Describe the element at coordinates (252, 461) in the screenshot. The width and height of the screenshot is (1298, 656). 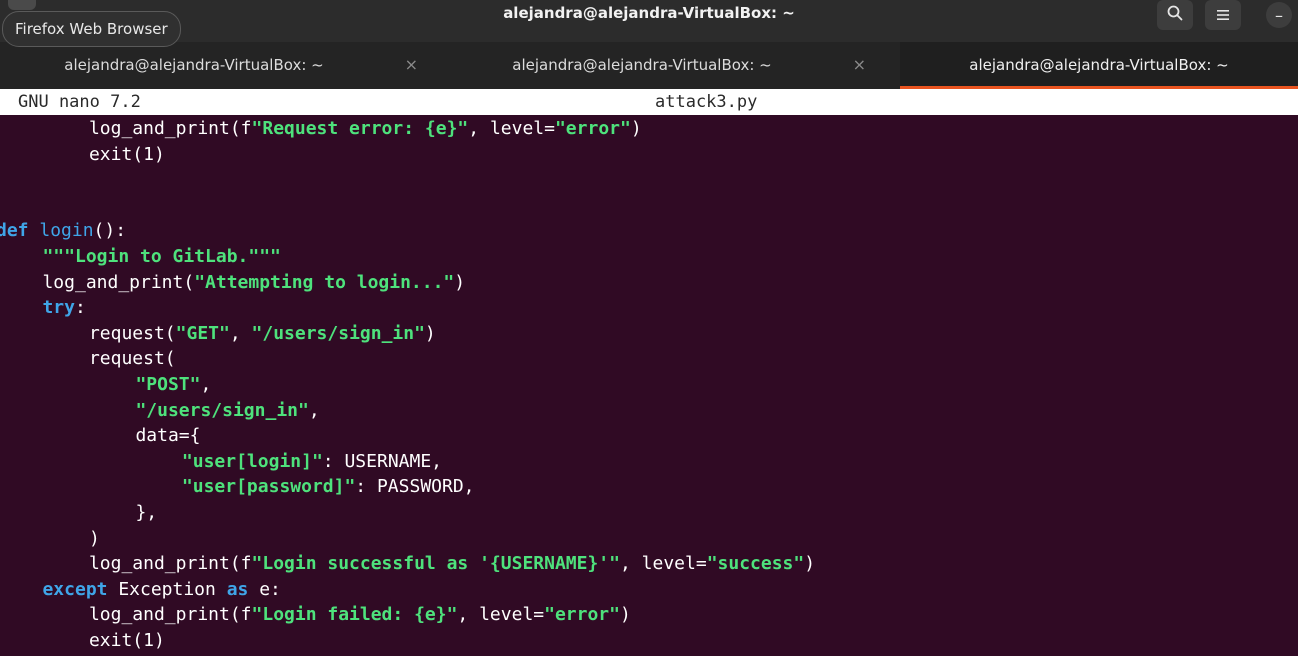
I see `code-token: "user[login]"` at that location.